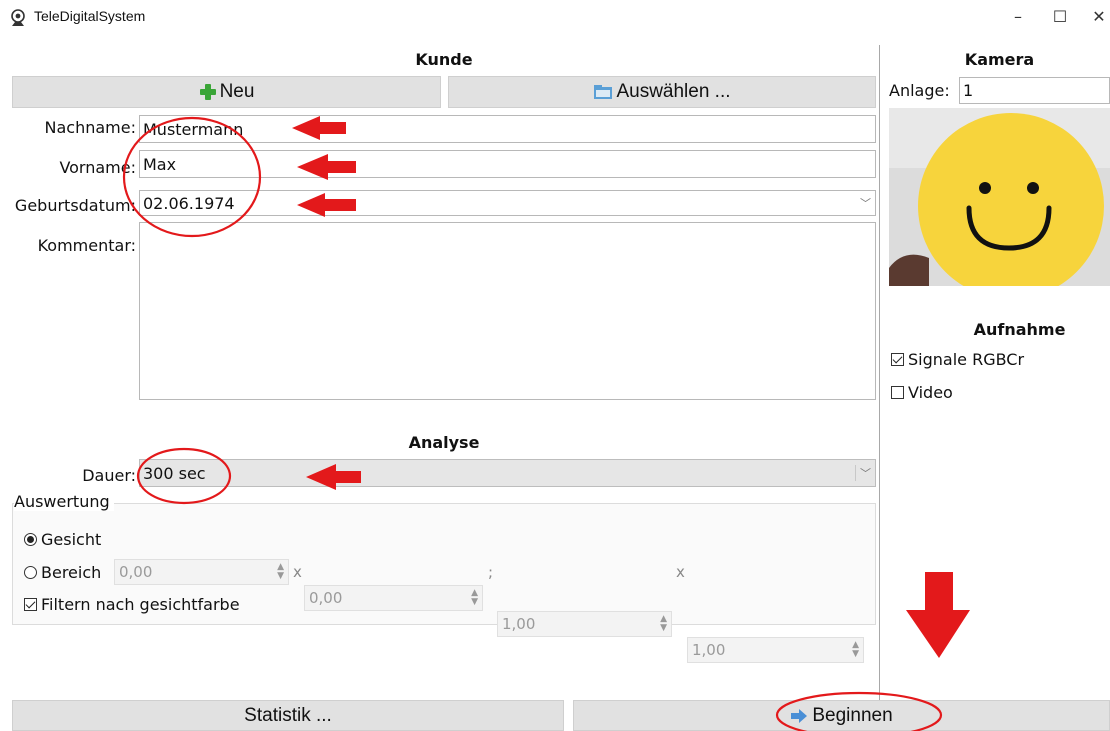  What do you see at coordinates (938, 615) in the screenshot?
I see `annotation-arrow-down` at bounding box center [938, 615].